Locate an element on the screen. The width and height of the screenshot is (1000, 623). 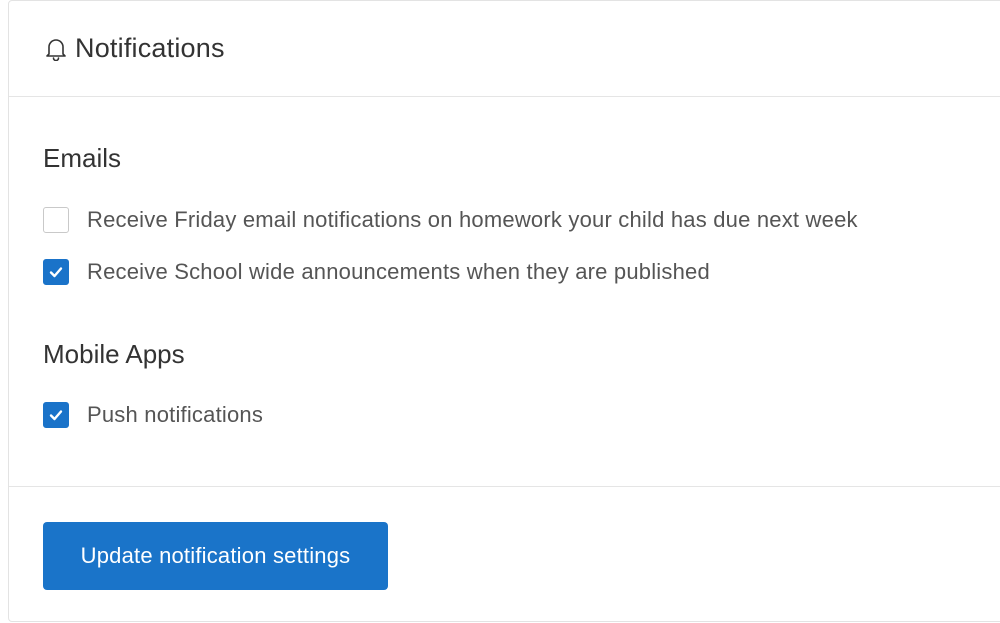
school-announcements-checkbox is located at coordinates (56, 272).